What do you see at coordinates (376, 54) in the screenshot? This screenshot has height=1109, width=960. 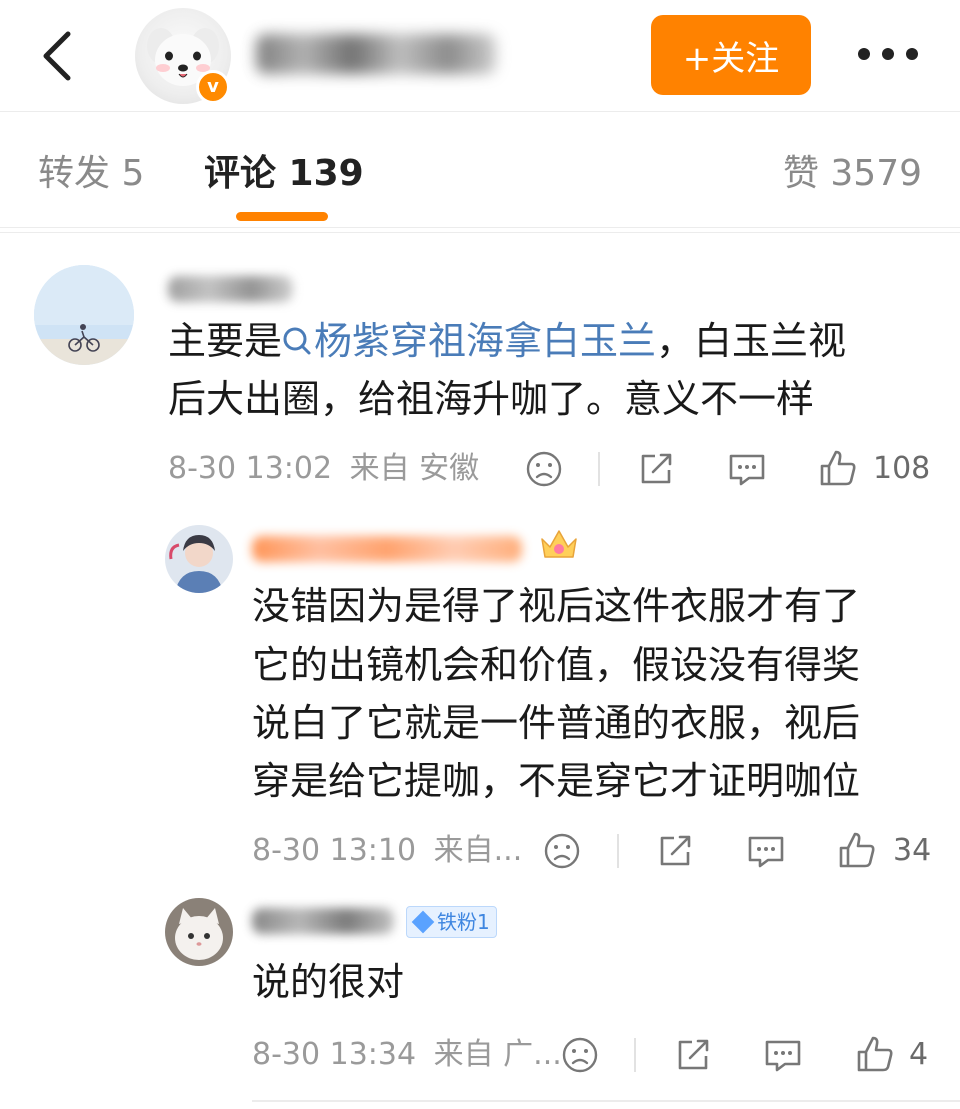 I see `author-name-blurred` at bounding box center [376, 54].